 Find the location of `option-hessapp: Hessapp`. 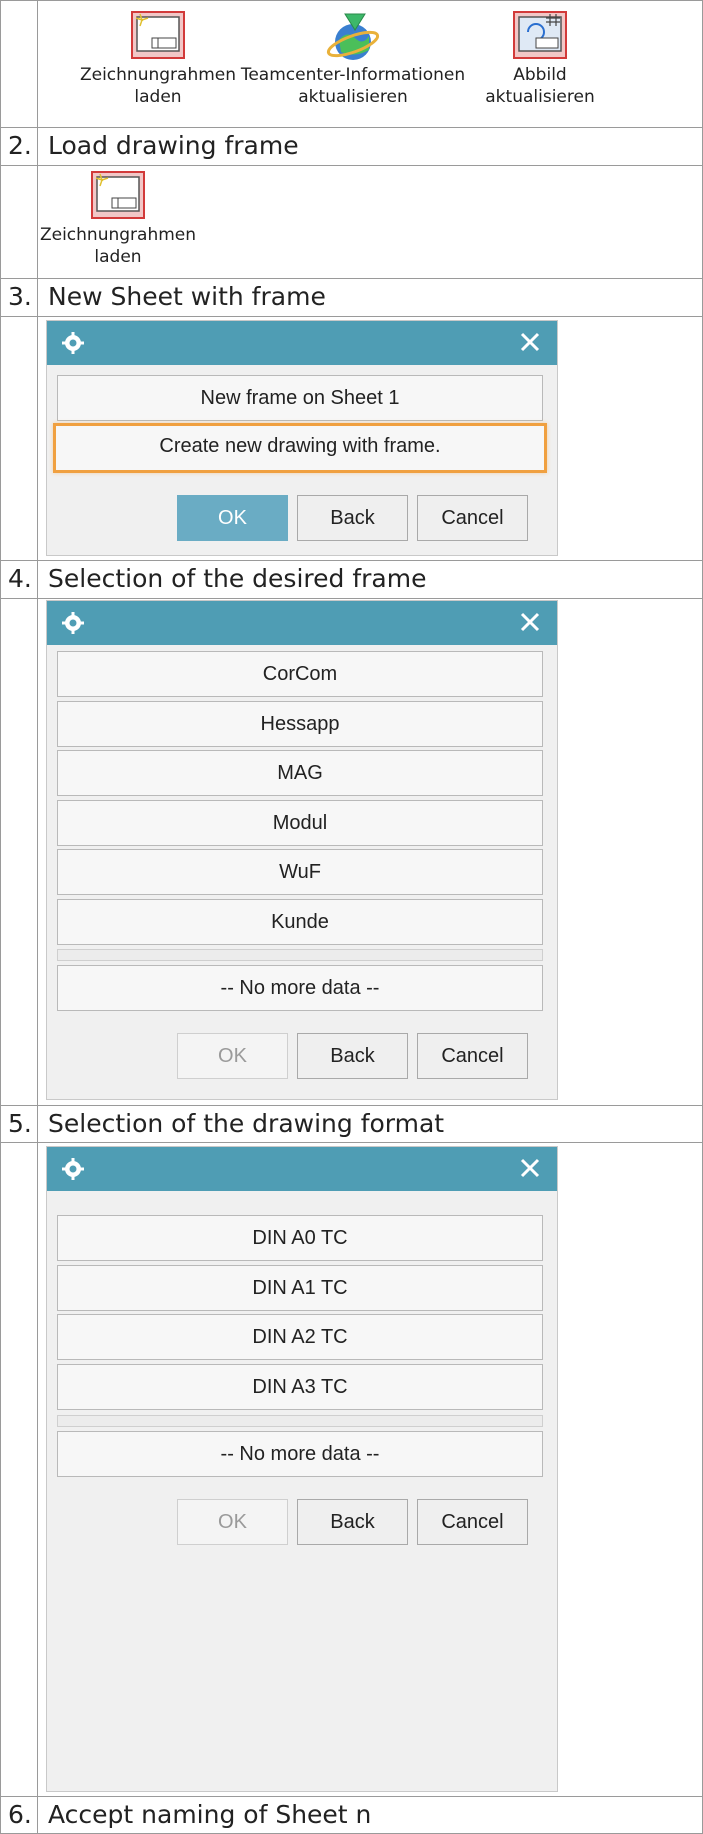

option-hessapp: Hessapp is located at coordinates (300, 724).